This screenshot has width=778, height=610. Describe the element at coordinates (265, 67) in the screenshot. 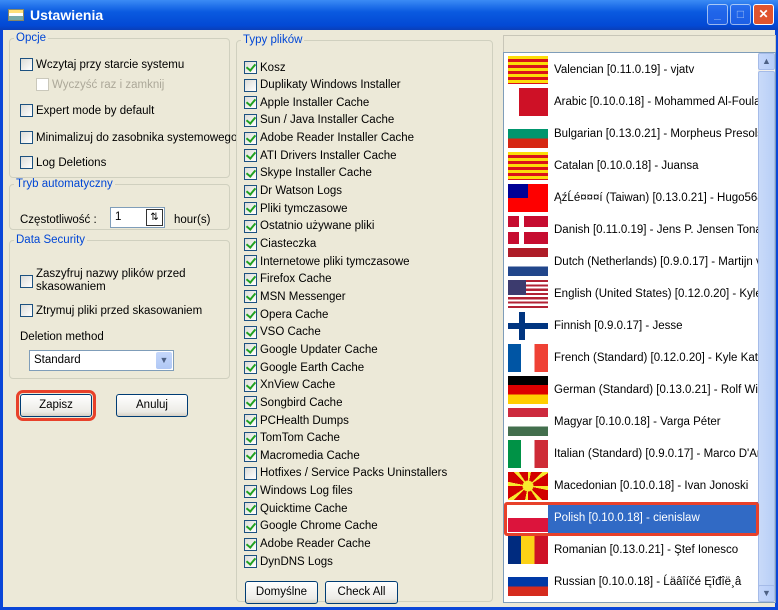

I see `filetype-checkbox: Kosz` at that location.